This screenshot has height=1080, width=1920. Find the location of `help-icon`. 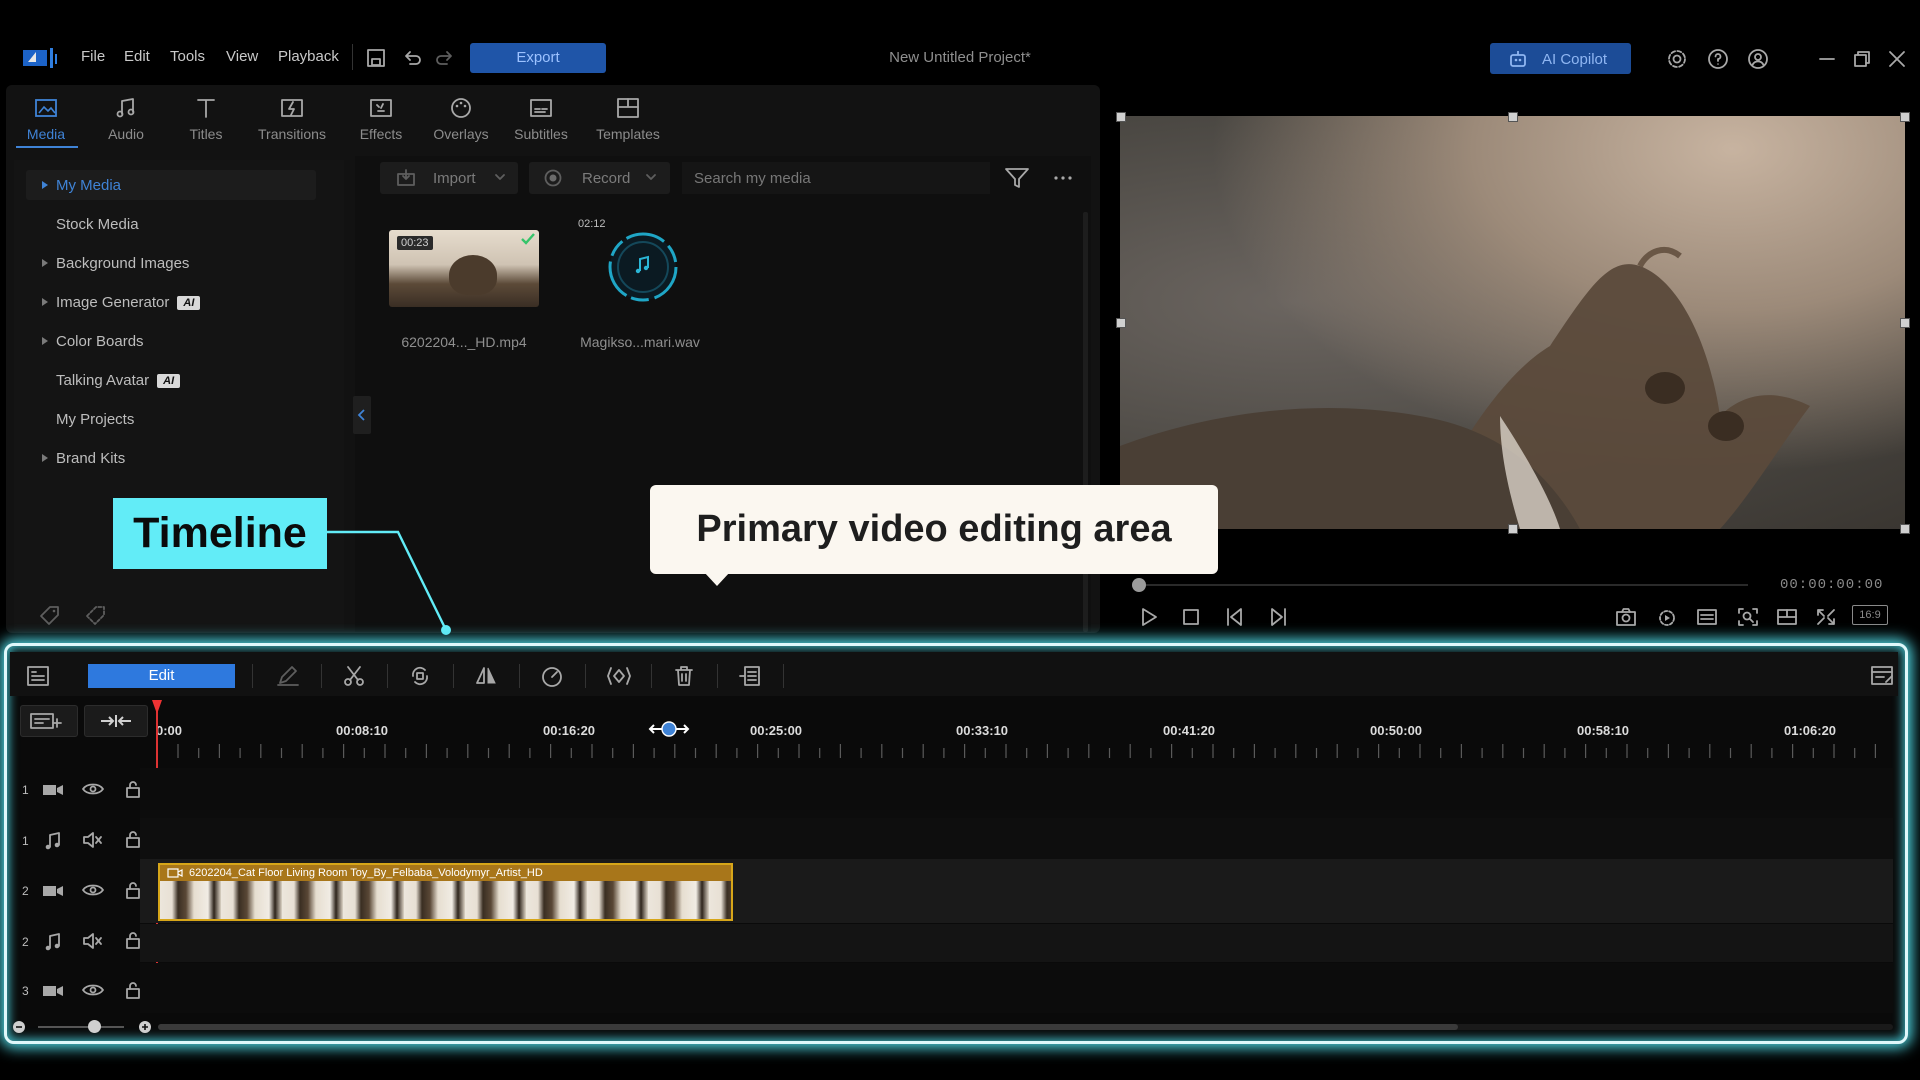

help-icon is located at coordinates (1718, 59).